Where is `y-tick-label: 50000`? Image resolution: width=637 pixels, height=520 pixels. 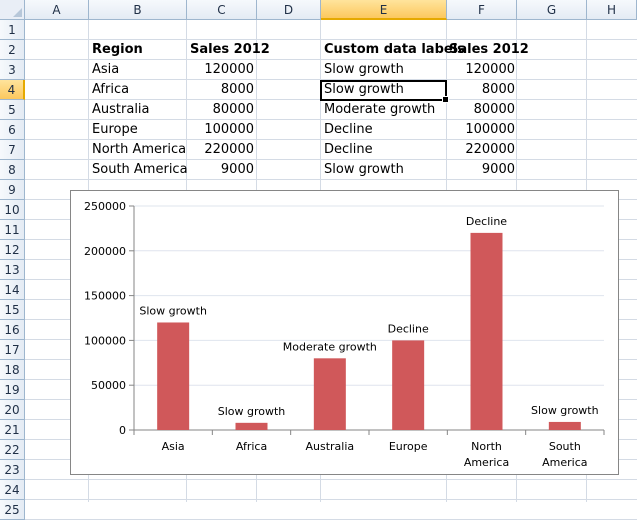
y-tick-label: 50000 is located at coordinates (108, 385).